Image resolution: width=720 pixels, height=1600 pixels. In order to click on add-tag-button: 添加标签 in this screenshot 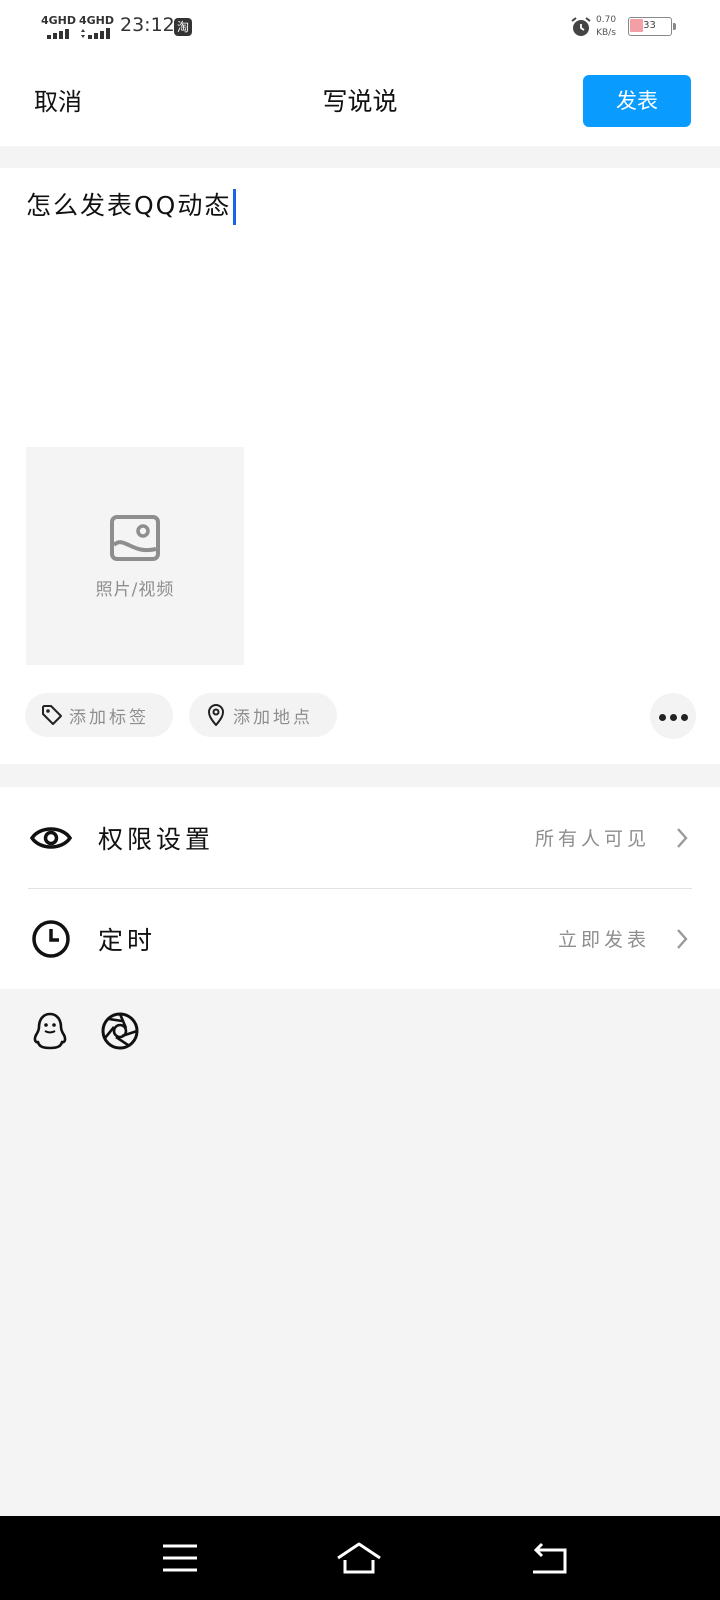, I will do `click(99, 715)`.